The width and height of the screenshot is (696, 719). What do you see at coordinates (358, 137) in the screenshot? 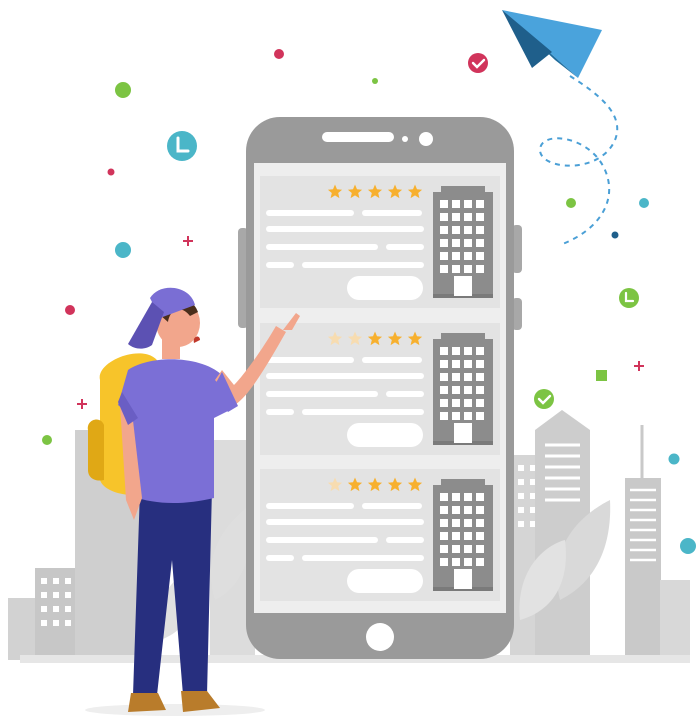
I see `phone-speaker` at bounding box center [358, 137].